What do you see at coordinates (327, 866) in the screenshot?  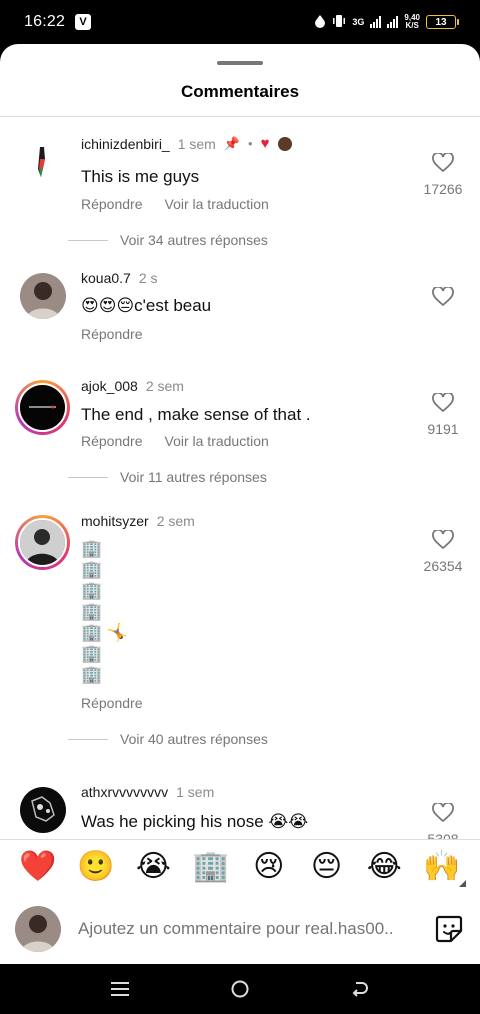 I see `reaction-pensive: 😔` at bounding box center [327, 866].